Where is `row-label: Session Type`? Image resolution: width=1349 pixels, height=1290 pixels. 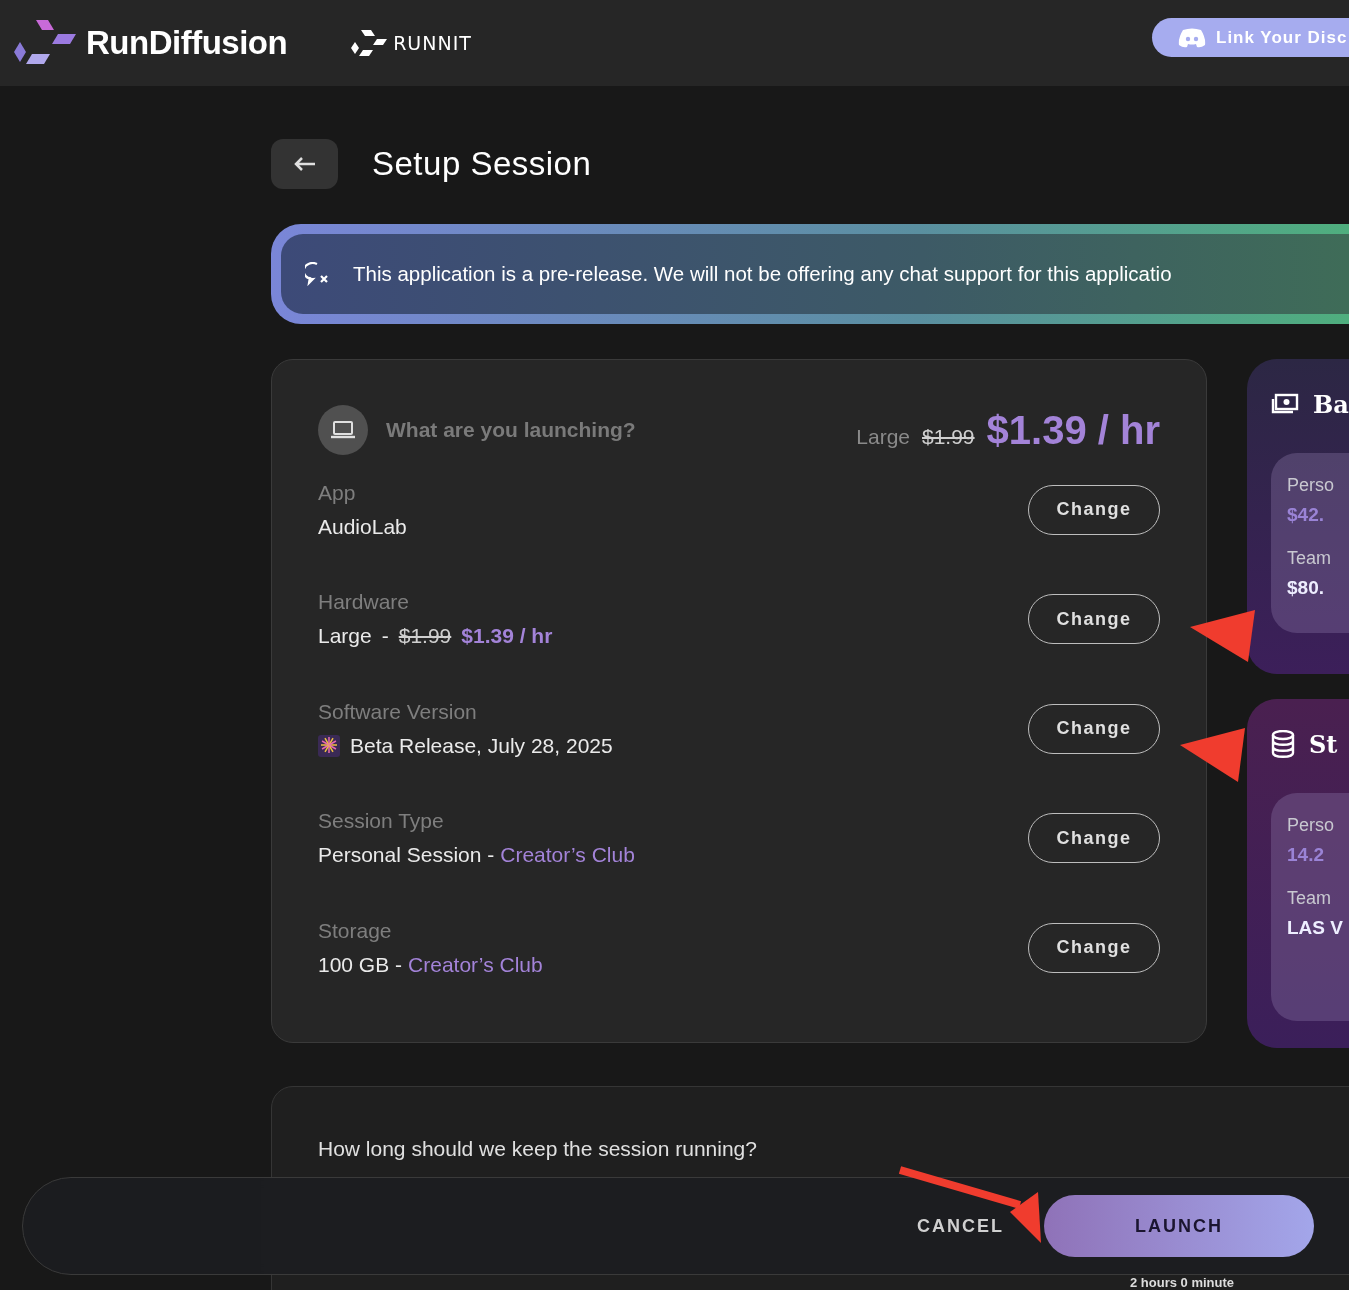
row-label: Session Type is located at coordinates (381, 821).